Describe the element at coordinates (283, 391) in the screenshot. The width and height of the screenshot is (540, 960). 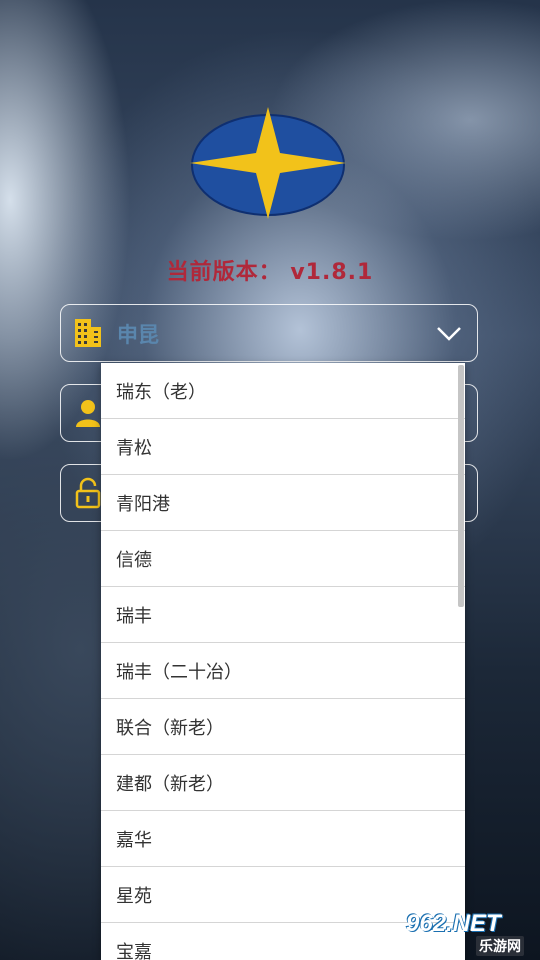
I see `list-item: 瑞东（老）` at that location.